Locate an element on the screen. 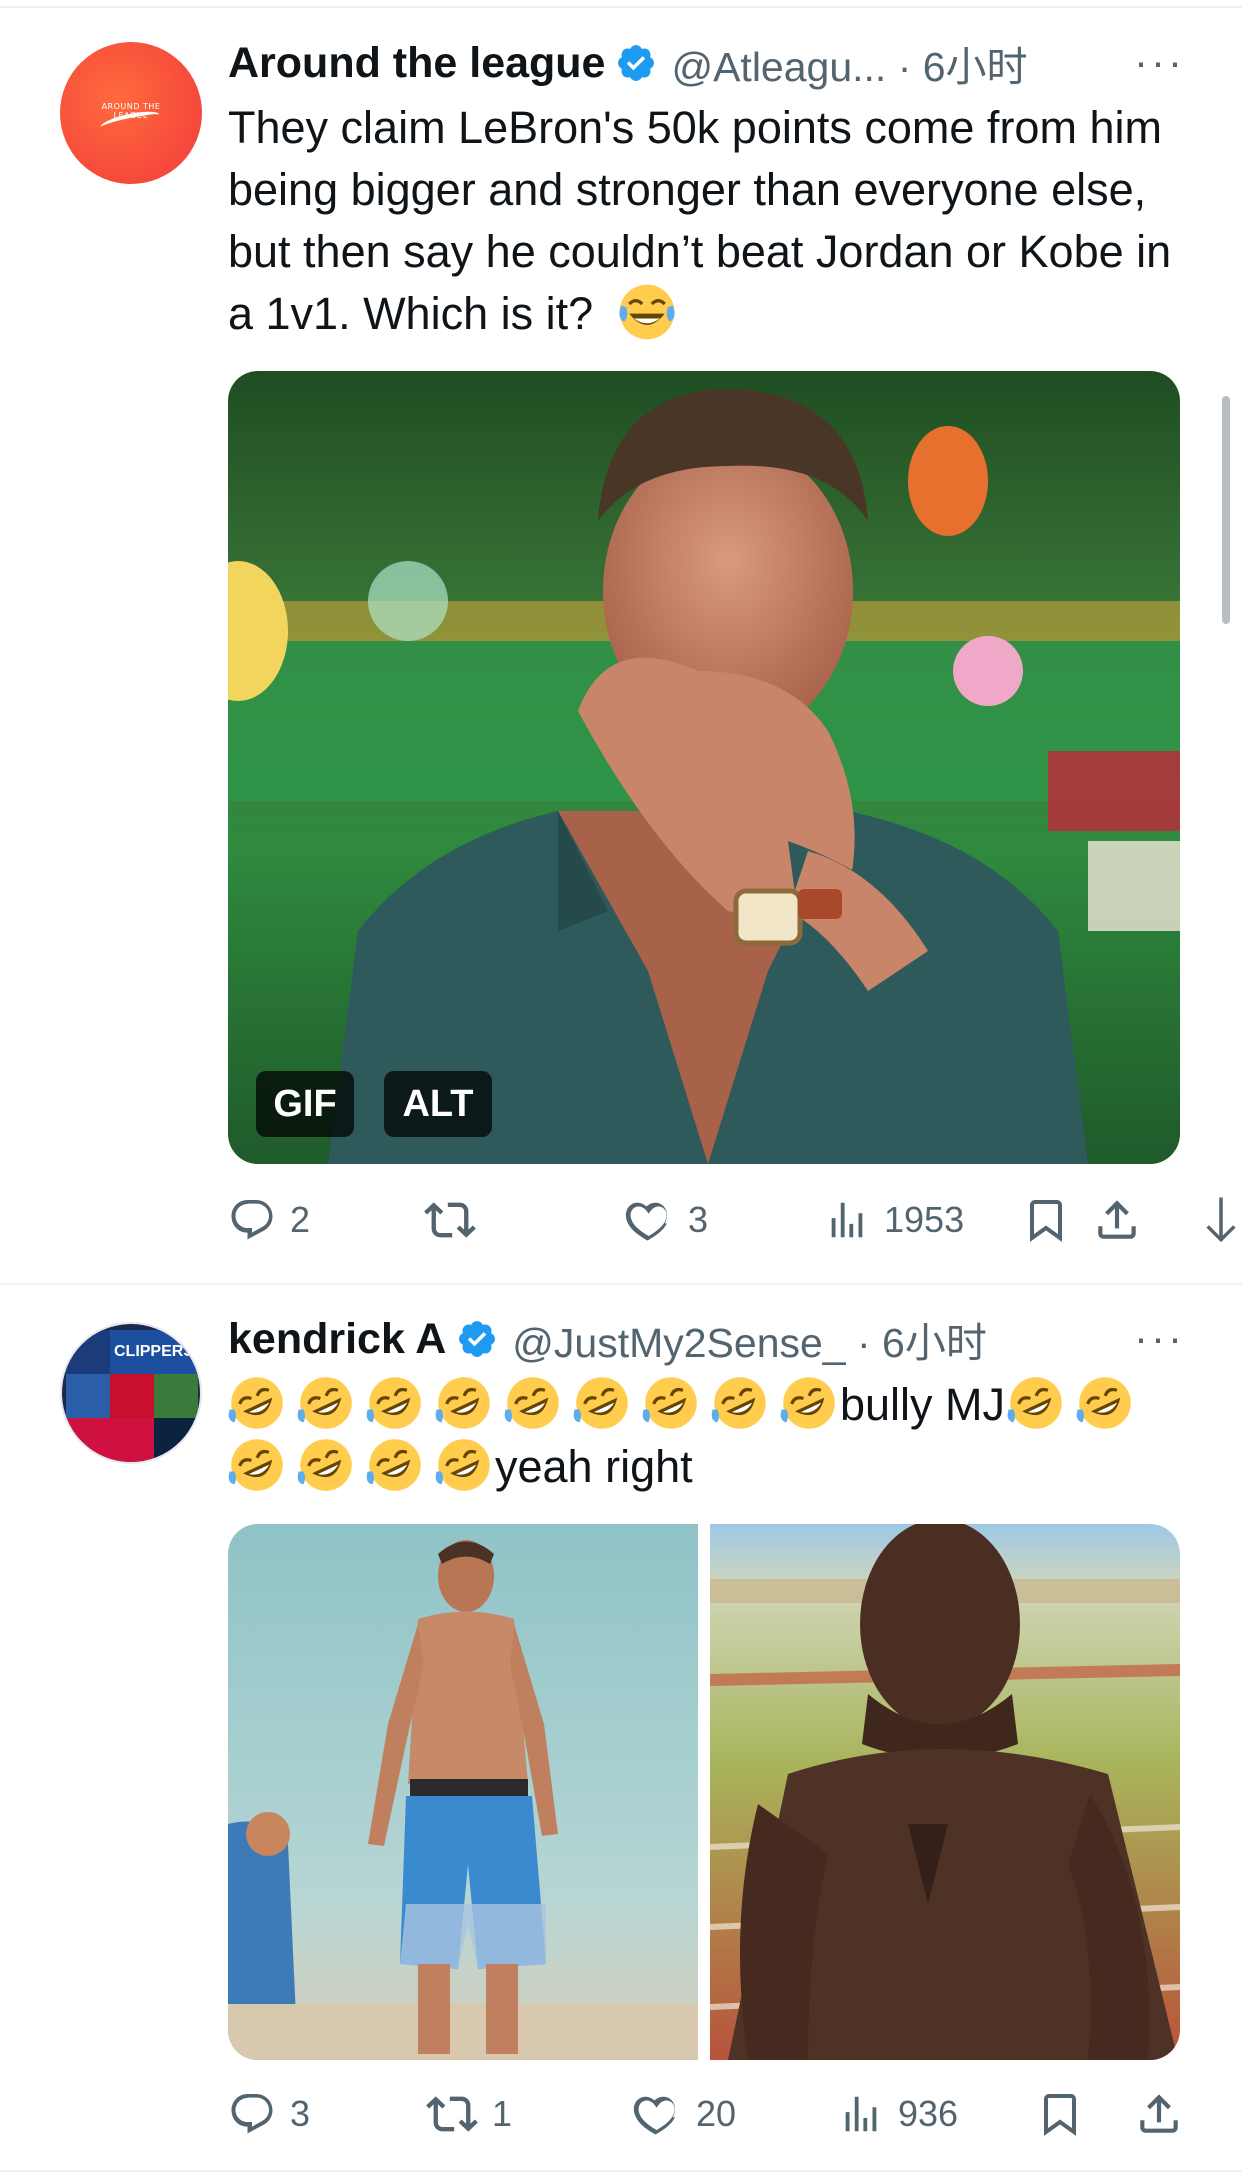  like-button: 3 is located at coordinates (666, 1220).